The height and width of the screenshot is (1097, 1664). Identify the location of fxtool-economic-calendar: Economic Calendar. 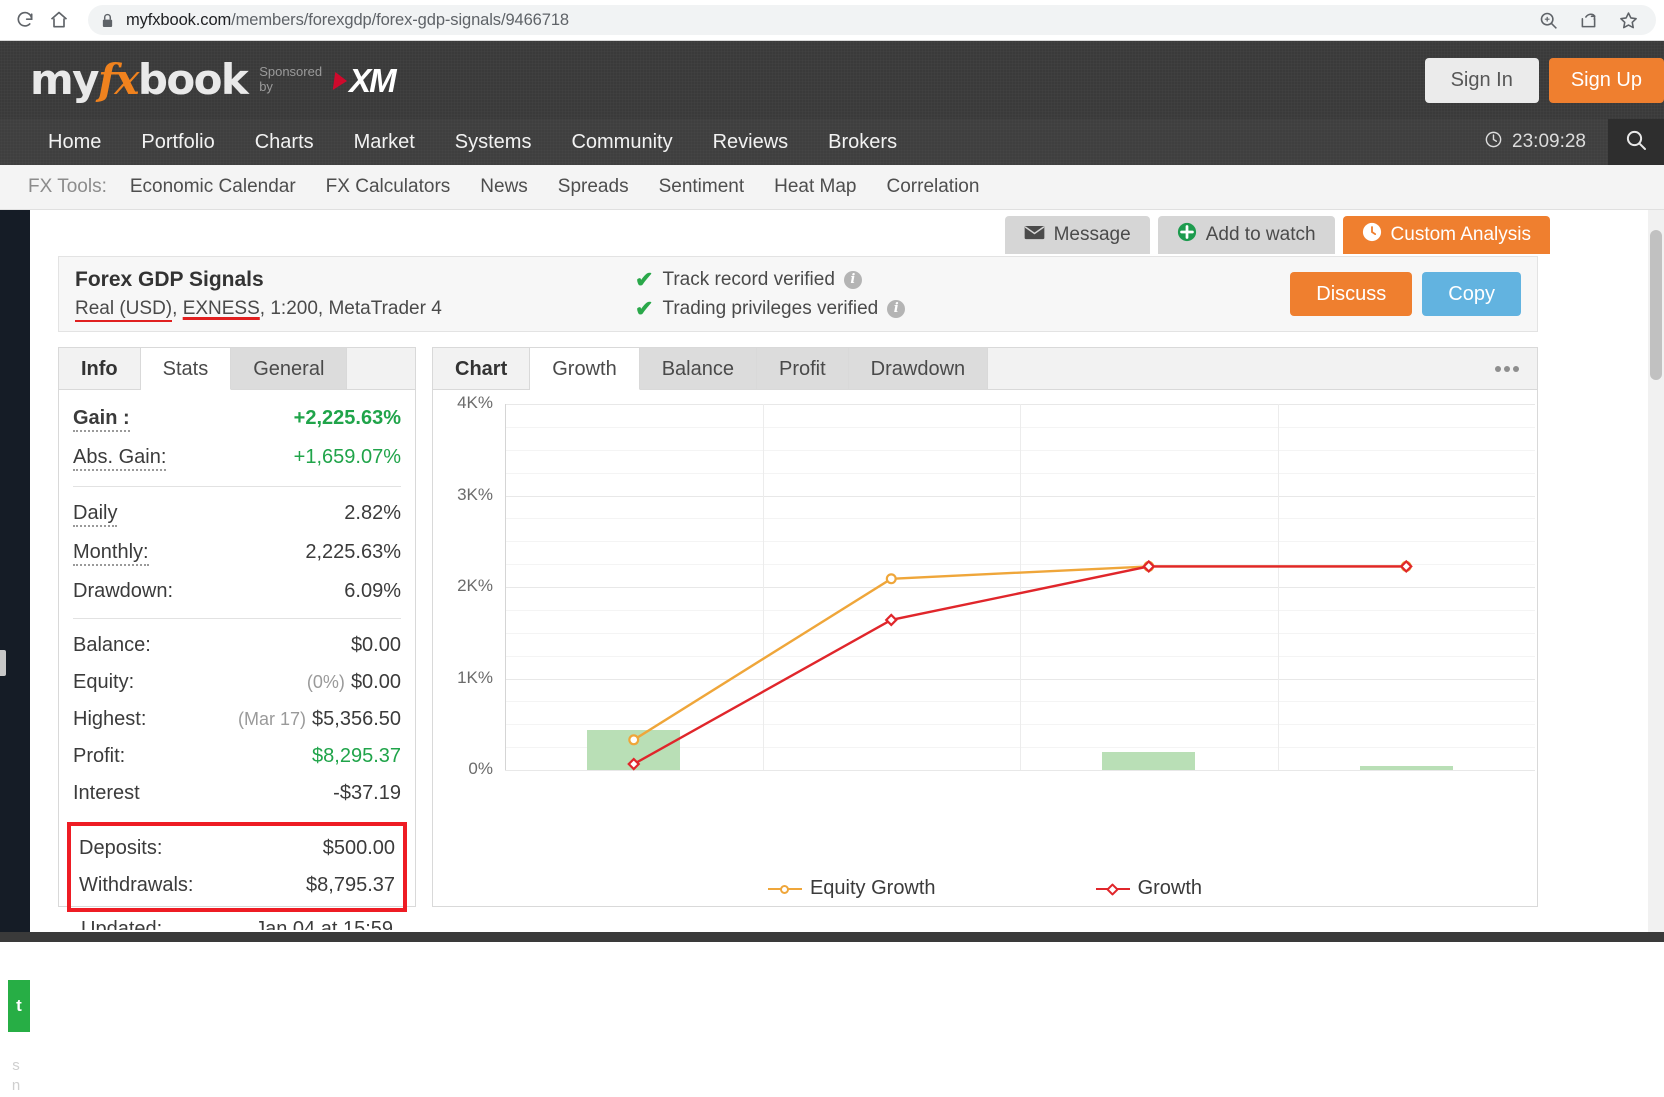
(213, 187).